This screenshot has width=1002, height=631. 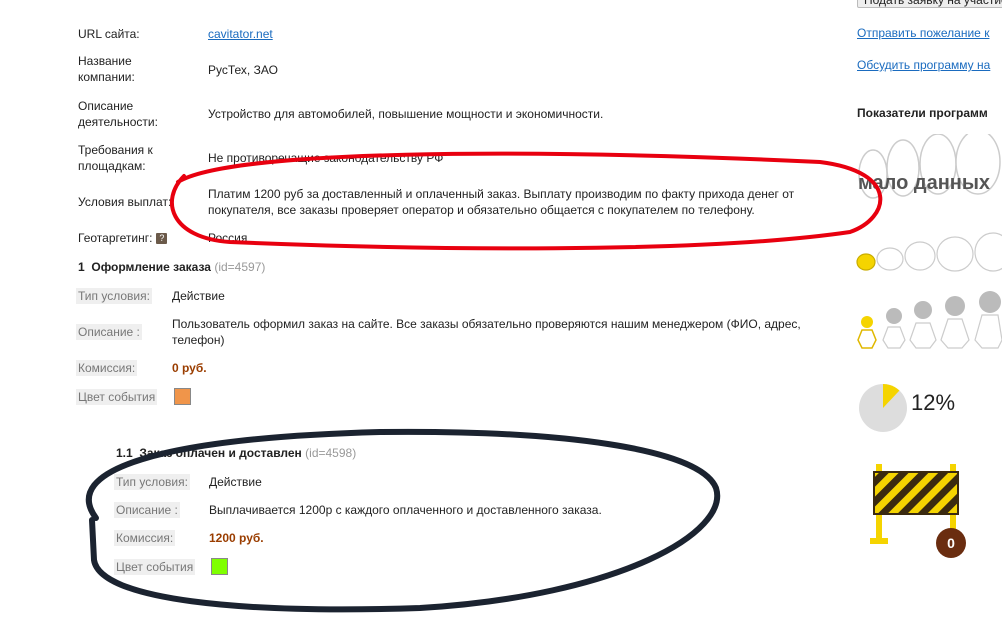 I want to click on condition-number: 1, so click(x=81, y=267).